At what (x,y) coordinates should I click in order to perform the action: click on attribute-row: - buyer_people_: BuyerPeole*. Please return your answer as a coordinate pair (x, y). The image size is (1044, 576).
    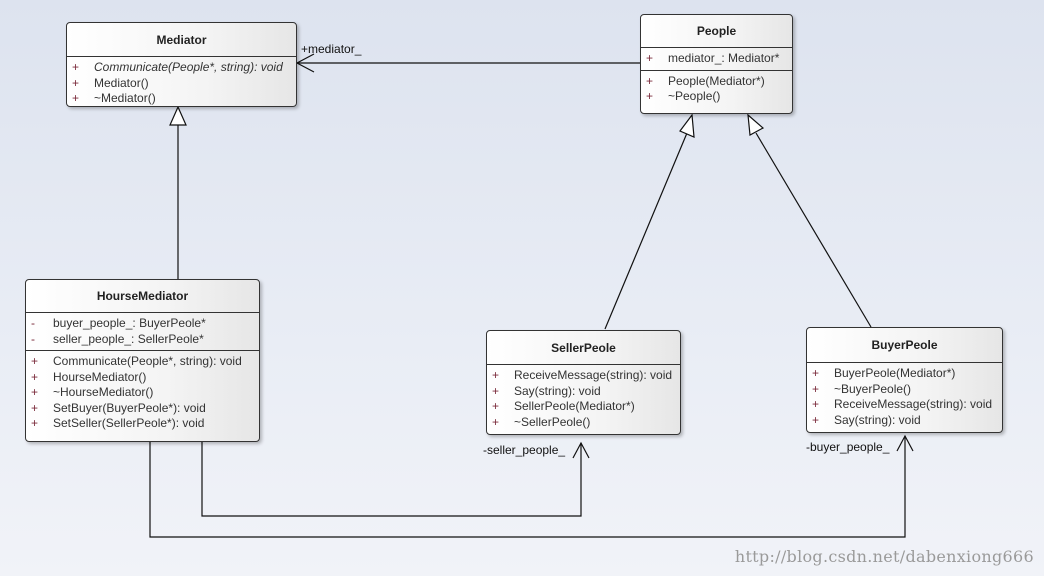
    Looking at the image, I should click on (142, 324).